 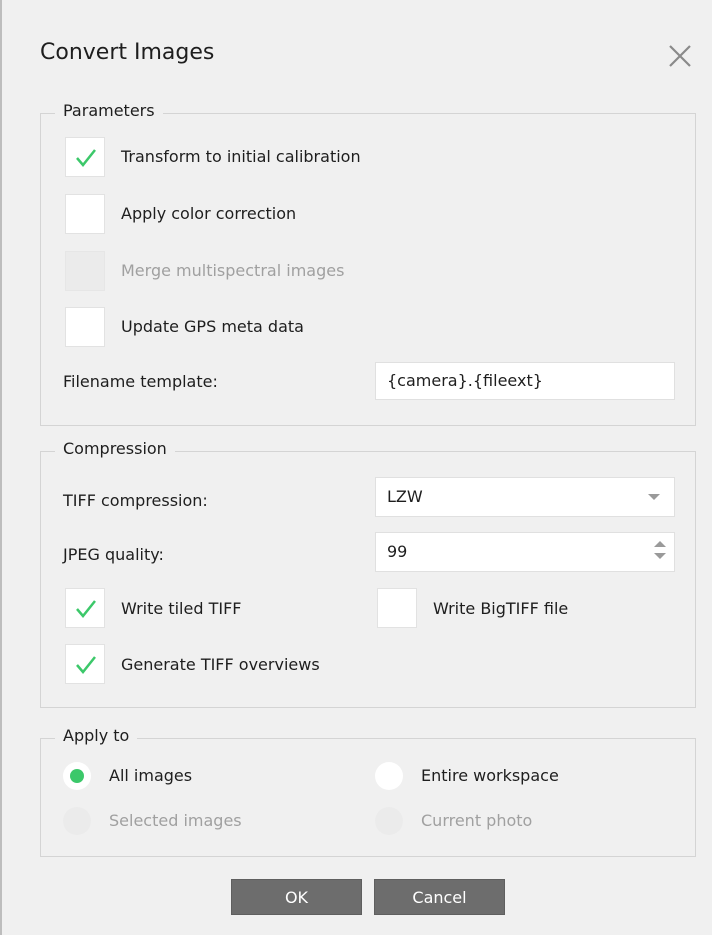 I want to click on write-bigtiff-checkbox, so click(x=397, y=608).